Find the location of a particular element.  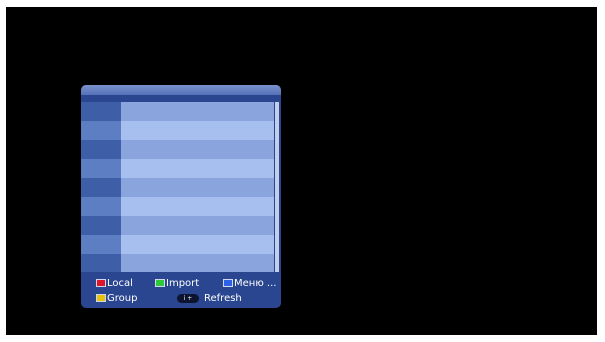

import-label: Import is located at coordinates (183, 283).